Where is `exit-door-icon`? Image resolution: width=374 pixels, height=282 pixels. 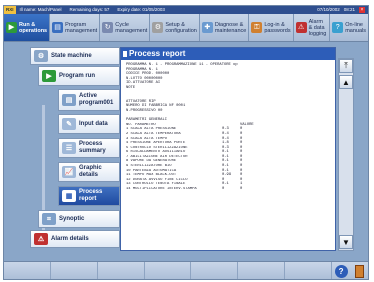
exit-door-icon is located at coordinates (359, 271).